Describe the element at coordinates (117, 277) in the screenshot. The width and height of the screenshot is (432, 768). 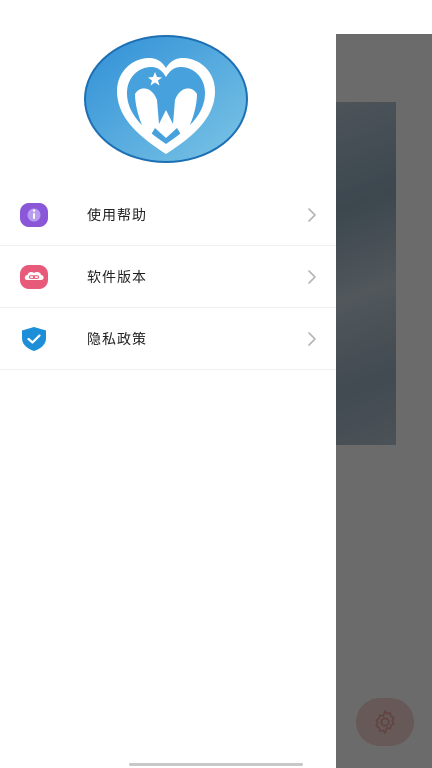
I see `menu-item-label: 软件版本` at that location.